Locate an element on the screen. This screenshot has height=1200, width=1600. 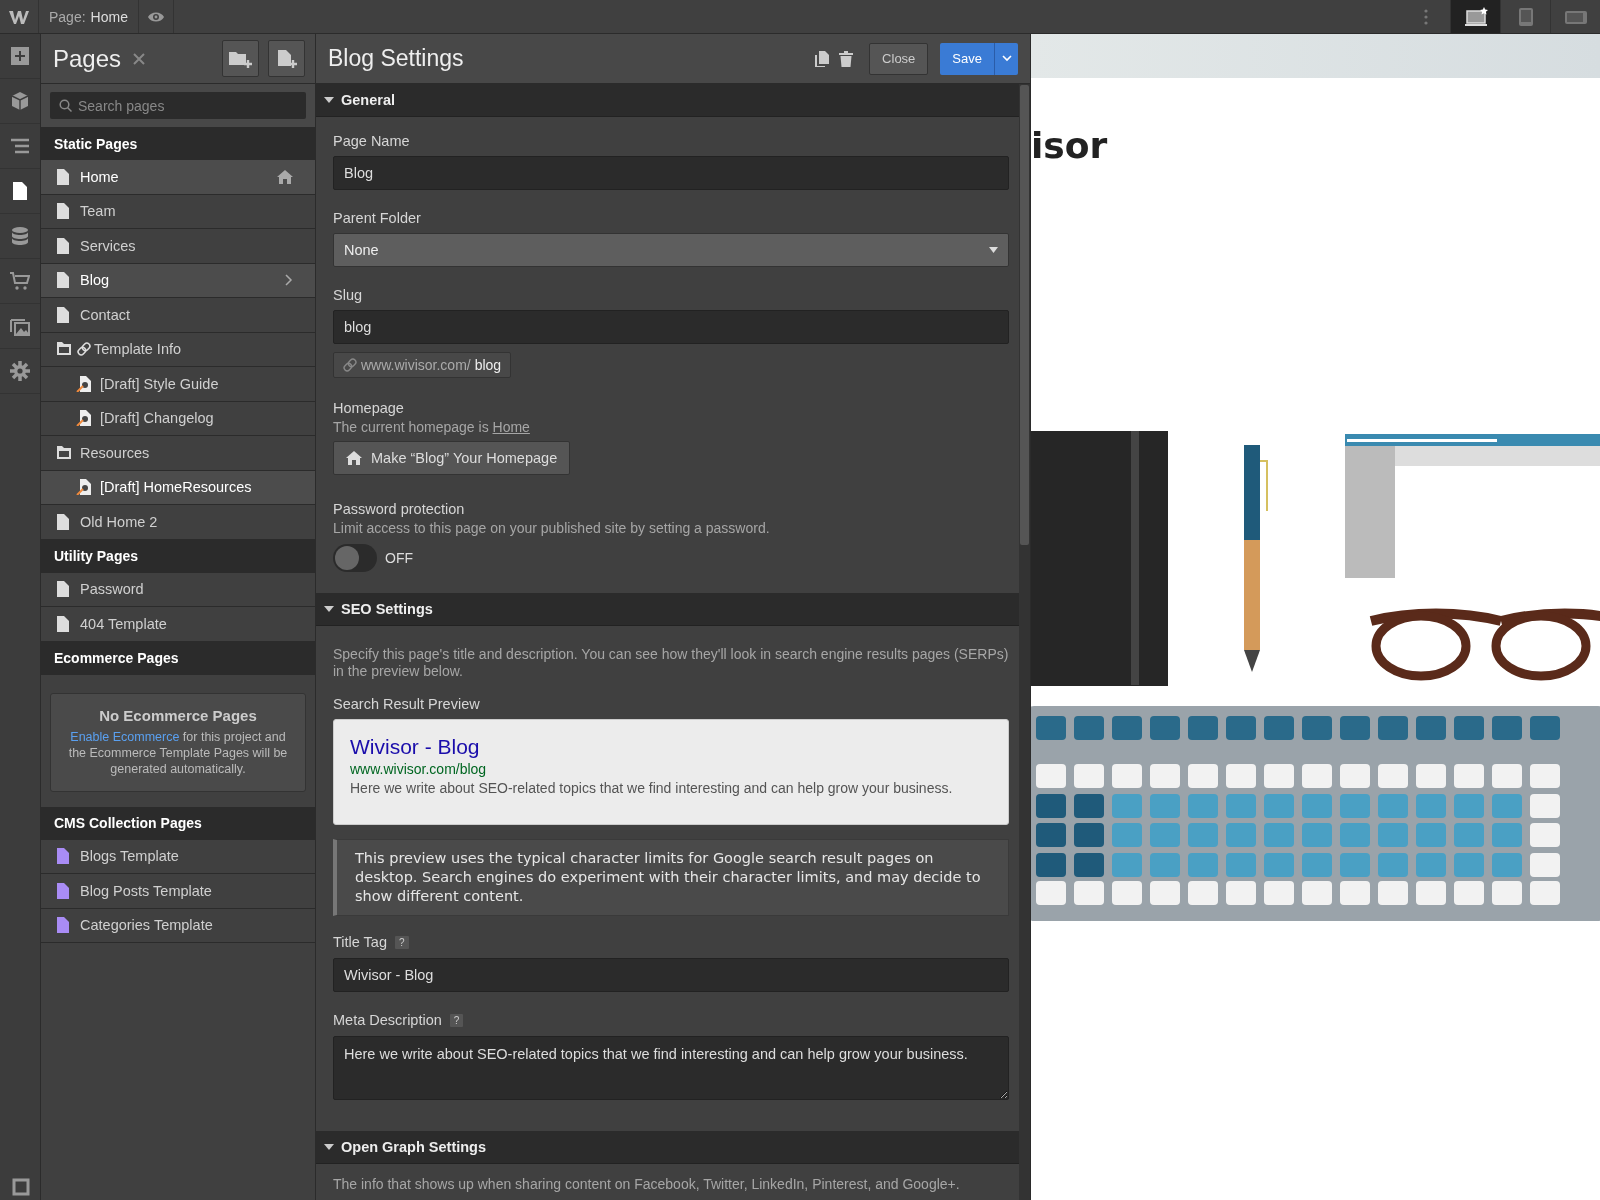
page-list-item: [Draft] Changelog is located at coordinates (178, 418).